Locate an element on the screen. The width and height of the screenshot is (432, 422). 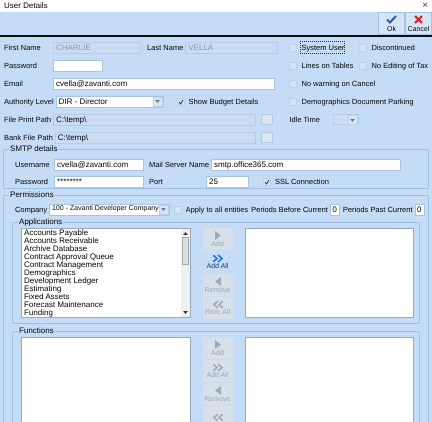
text-field: smtp.office365.com is located at coordinates (306, 164).